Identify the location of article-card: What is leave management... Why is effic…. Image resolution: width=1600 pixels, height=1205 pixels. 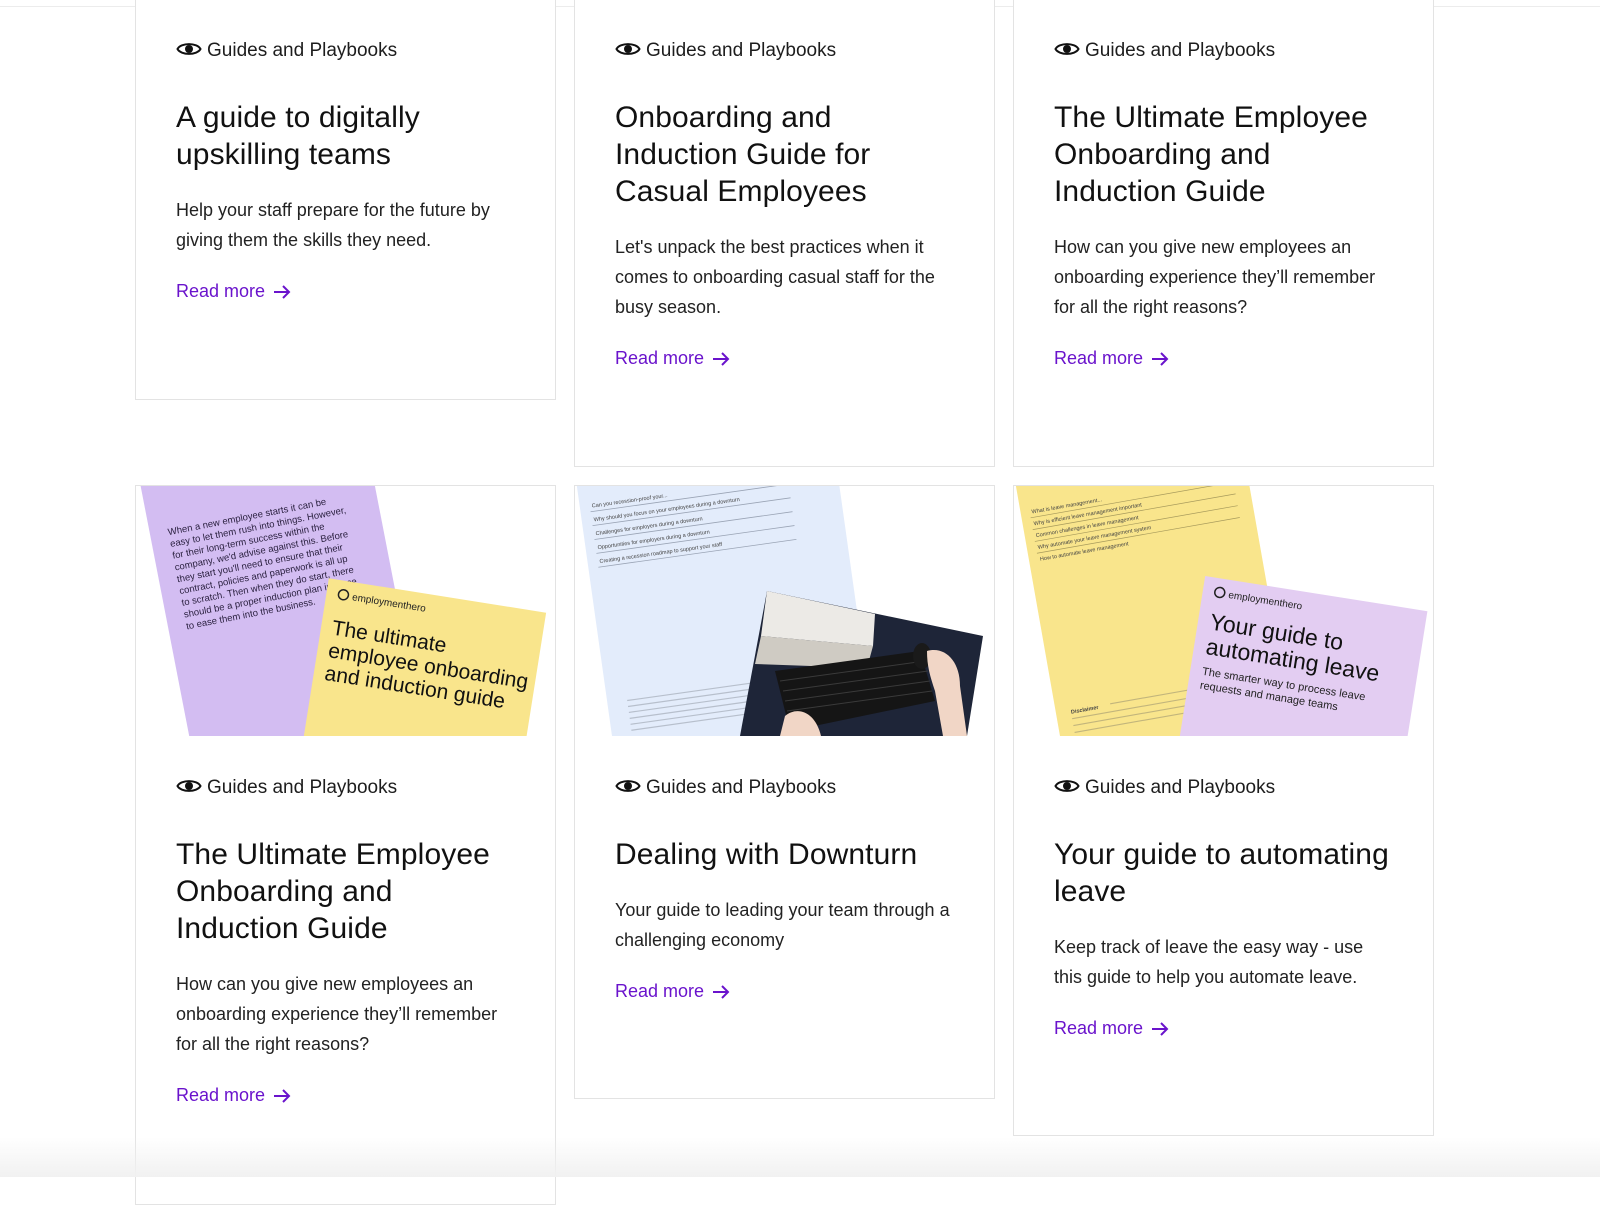
(1223, 810).